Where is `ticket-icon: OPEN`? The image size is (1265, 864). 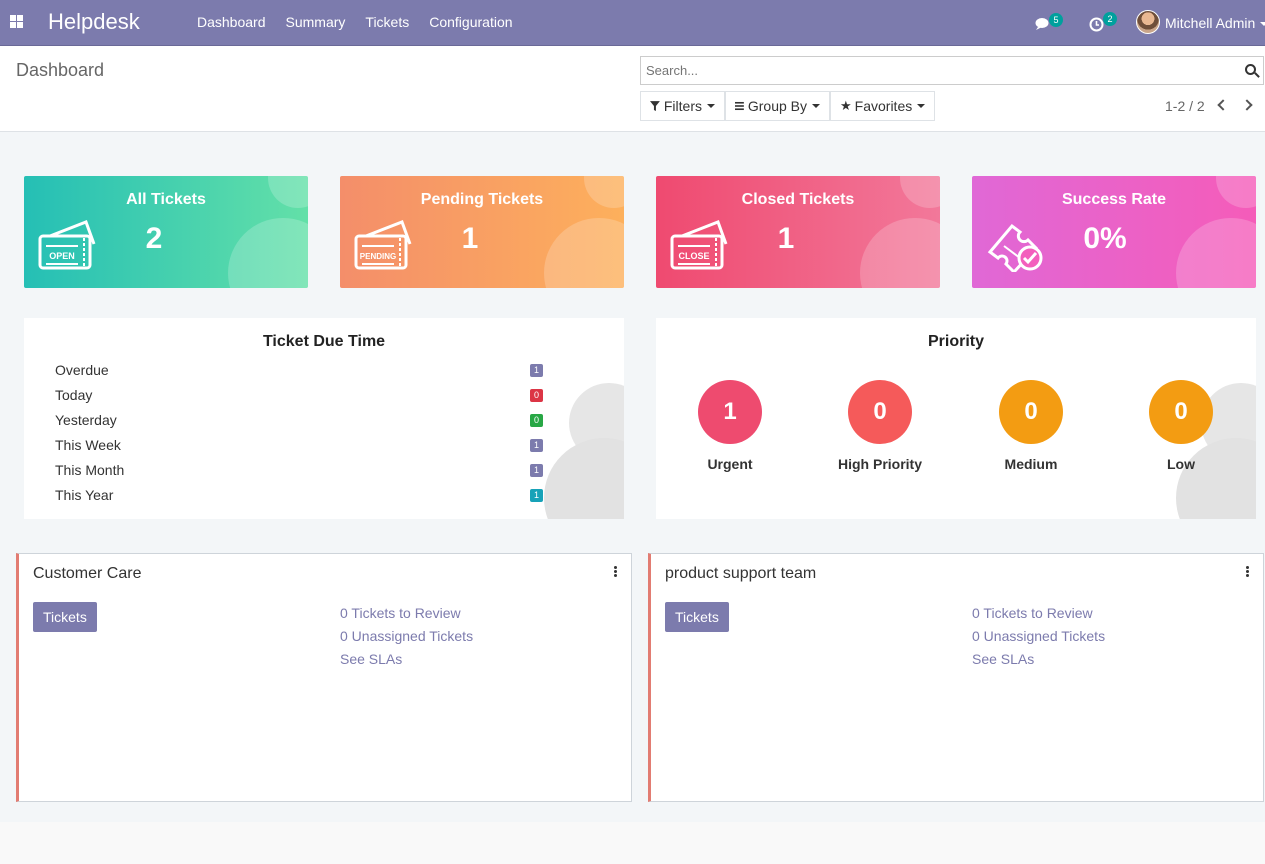 ticket-icon: OPEN is located at coordinates (67, 245).